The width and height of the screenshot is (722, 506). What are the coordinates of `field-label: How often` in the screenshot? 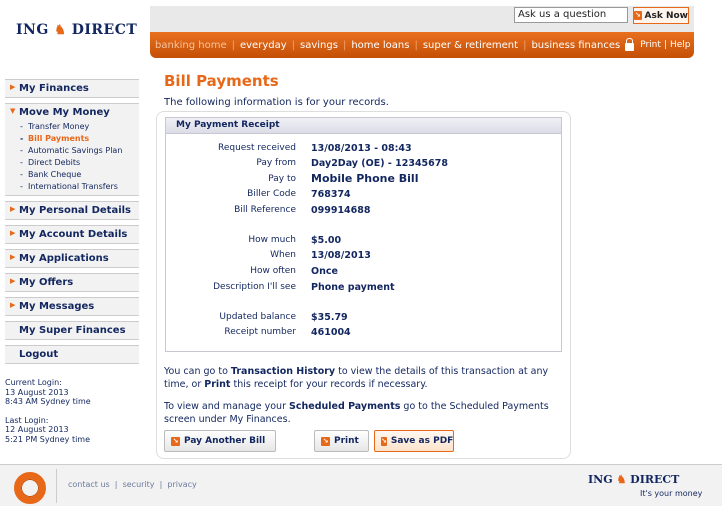 It's located at (273, 271).